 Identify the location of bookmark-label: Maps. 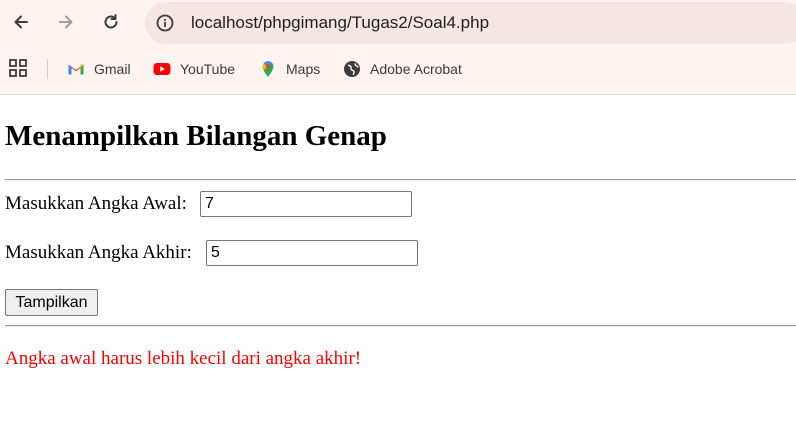
(303, 69).